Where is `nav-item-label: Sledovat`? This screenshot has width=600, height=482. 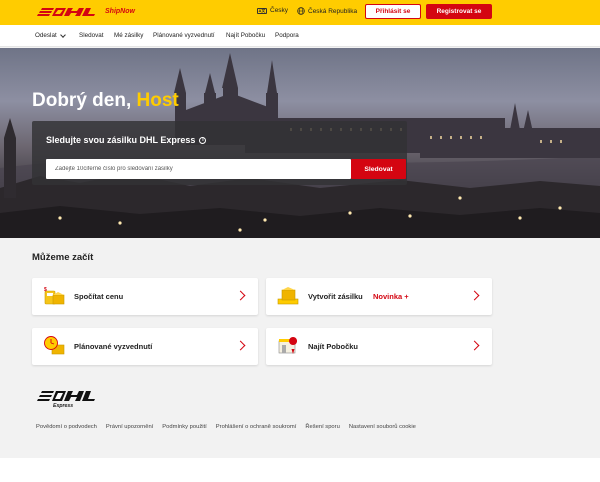 nav-item-label: Sledovat is located at coordinates (91, 35).